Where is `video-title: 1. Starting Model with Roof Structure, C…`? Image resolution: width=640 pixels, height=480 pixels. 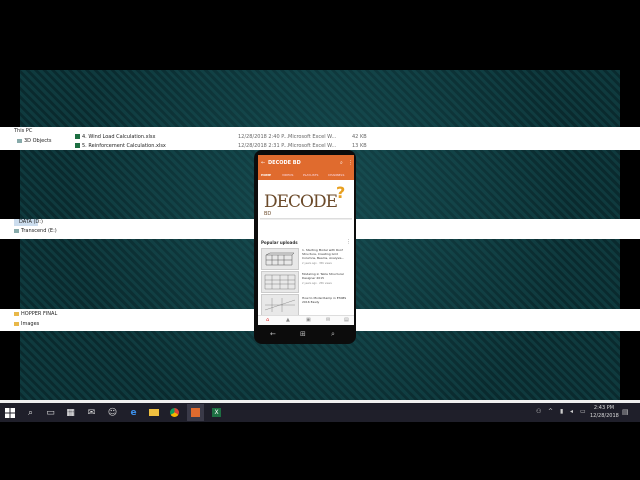 video-title: 1. Starting Model with Roof Structure, C… is located at coordinates (327, 254).